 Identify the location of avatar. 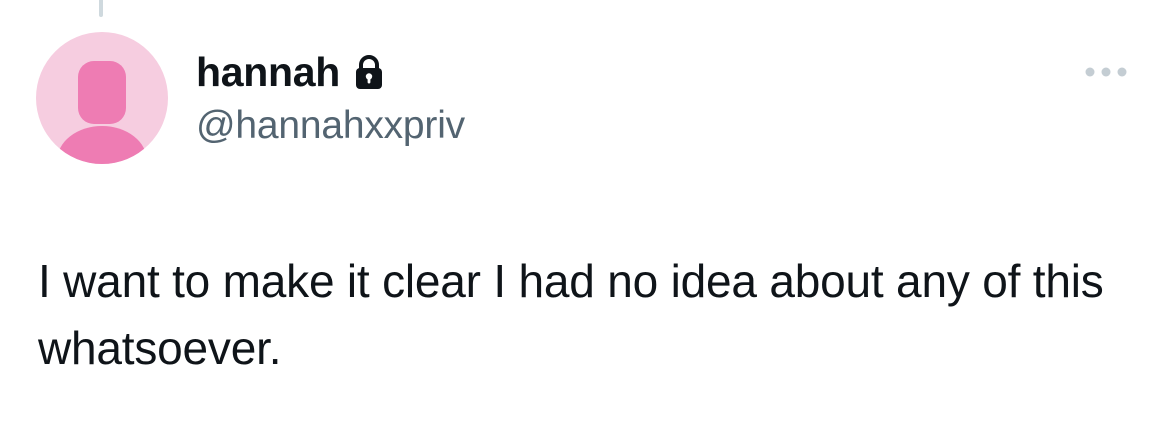
(102, 98).